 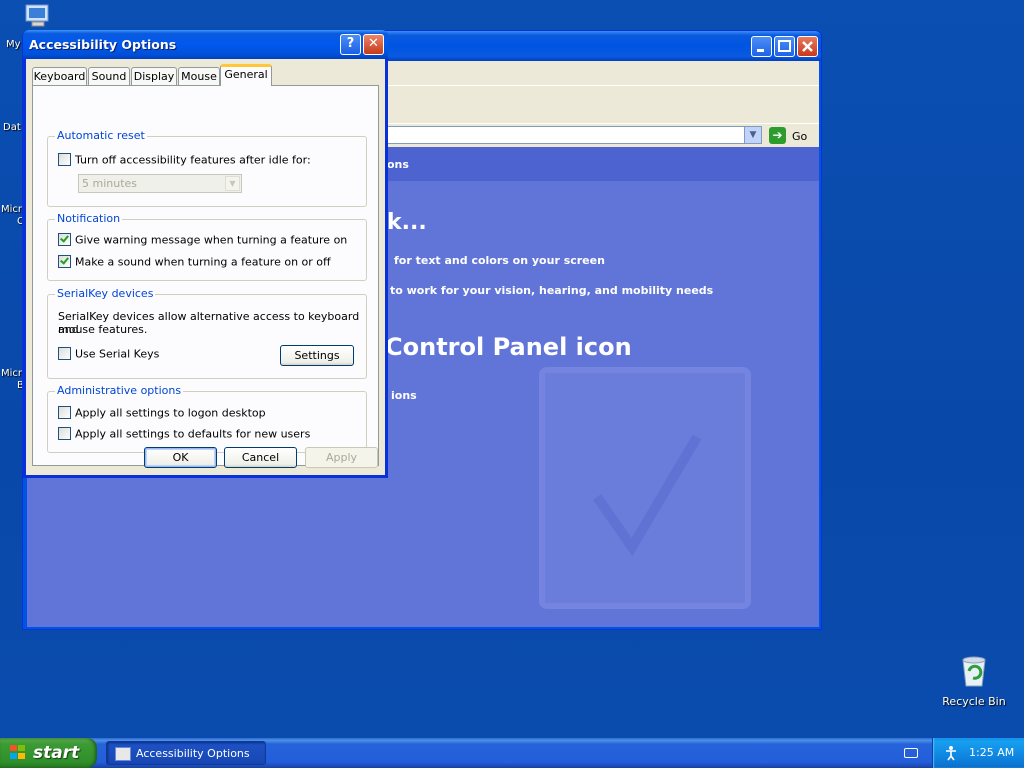 I want to click on dialog-close-button: ✕, so click(x=373, y=44).